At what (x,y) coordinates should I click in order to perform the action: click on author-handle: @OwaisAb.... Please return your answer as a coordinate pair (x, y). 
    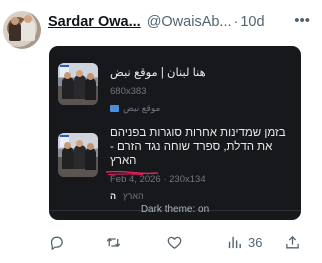
    Looking at the image, I should click on (189, 22).